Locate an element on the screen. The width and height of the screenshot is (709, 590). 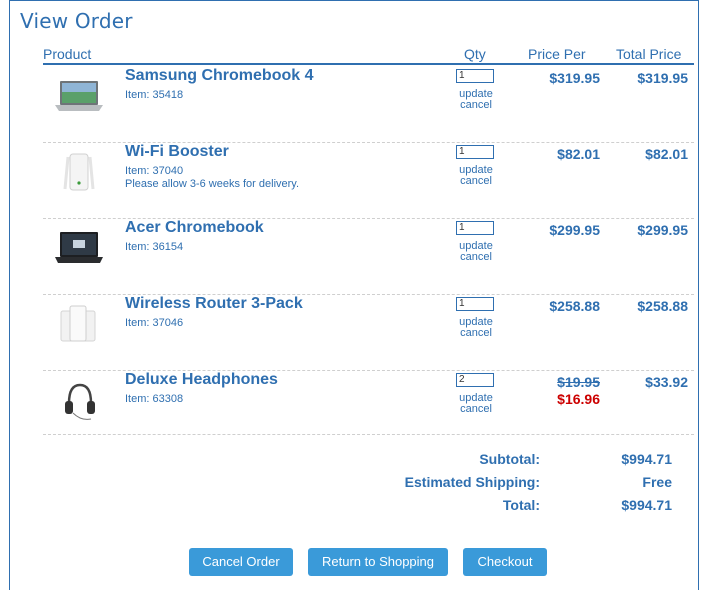
sale-price: $16.96 is located at coordinates (578, 399).